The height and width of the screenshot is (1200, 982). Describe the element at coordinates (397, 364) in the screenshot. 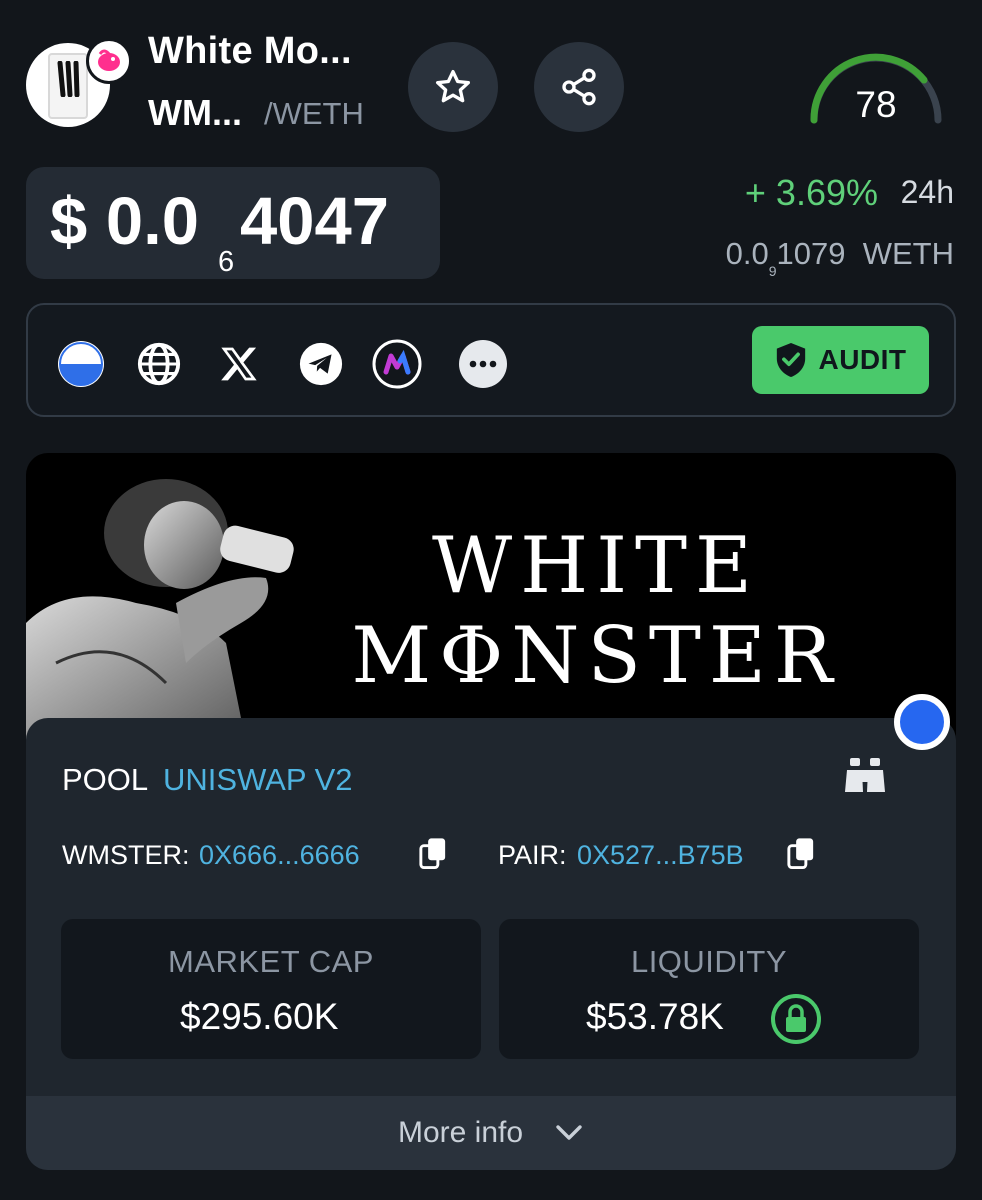

I see `app-icon` at that location.